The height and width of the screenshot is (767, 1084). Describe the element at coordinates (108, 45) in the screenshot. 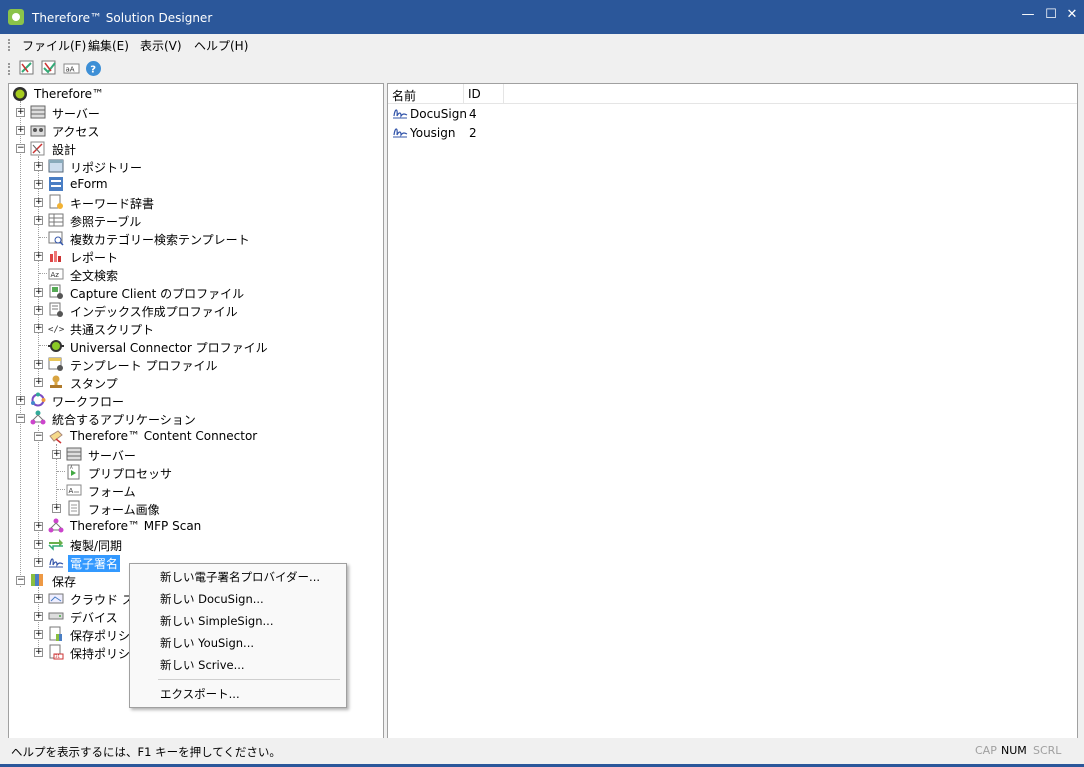

I see `menu-edit: 編集(E)` at that location.